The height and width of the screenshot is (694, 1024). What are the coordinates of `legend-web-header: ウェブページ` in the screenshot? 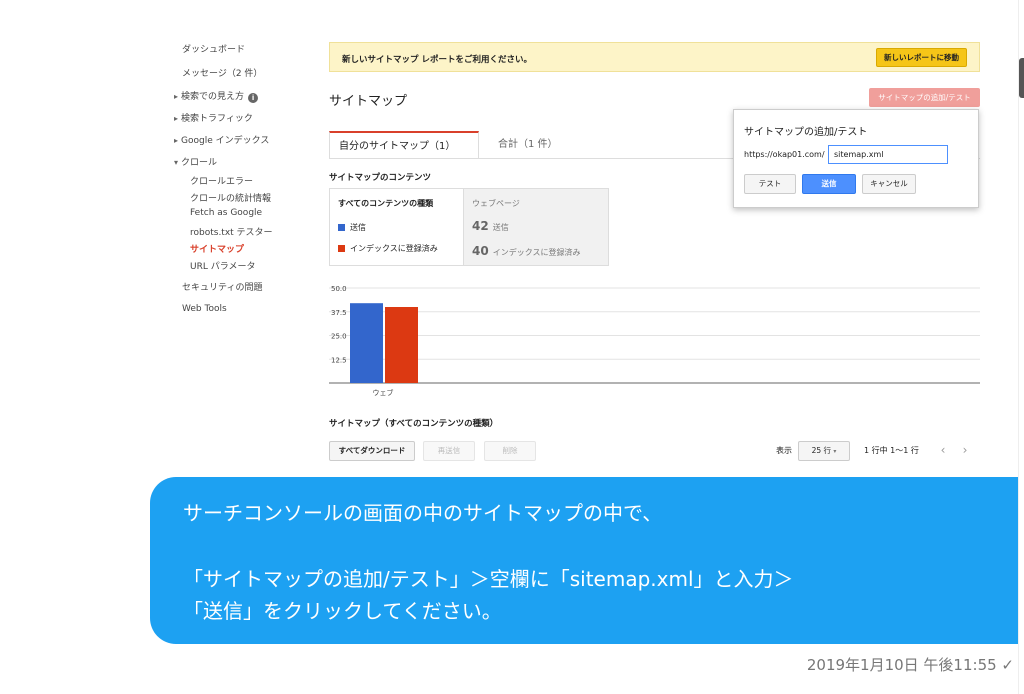 It's located at (496, 203).